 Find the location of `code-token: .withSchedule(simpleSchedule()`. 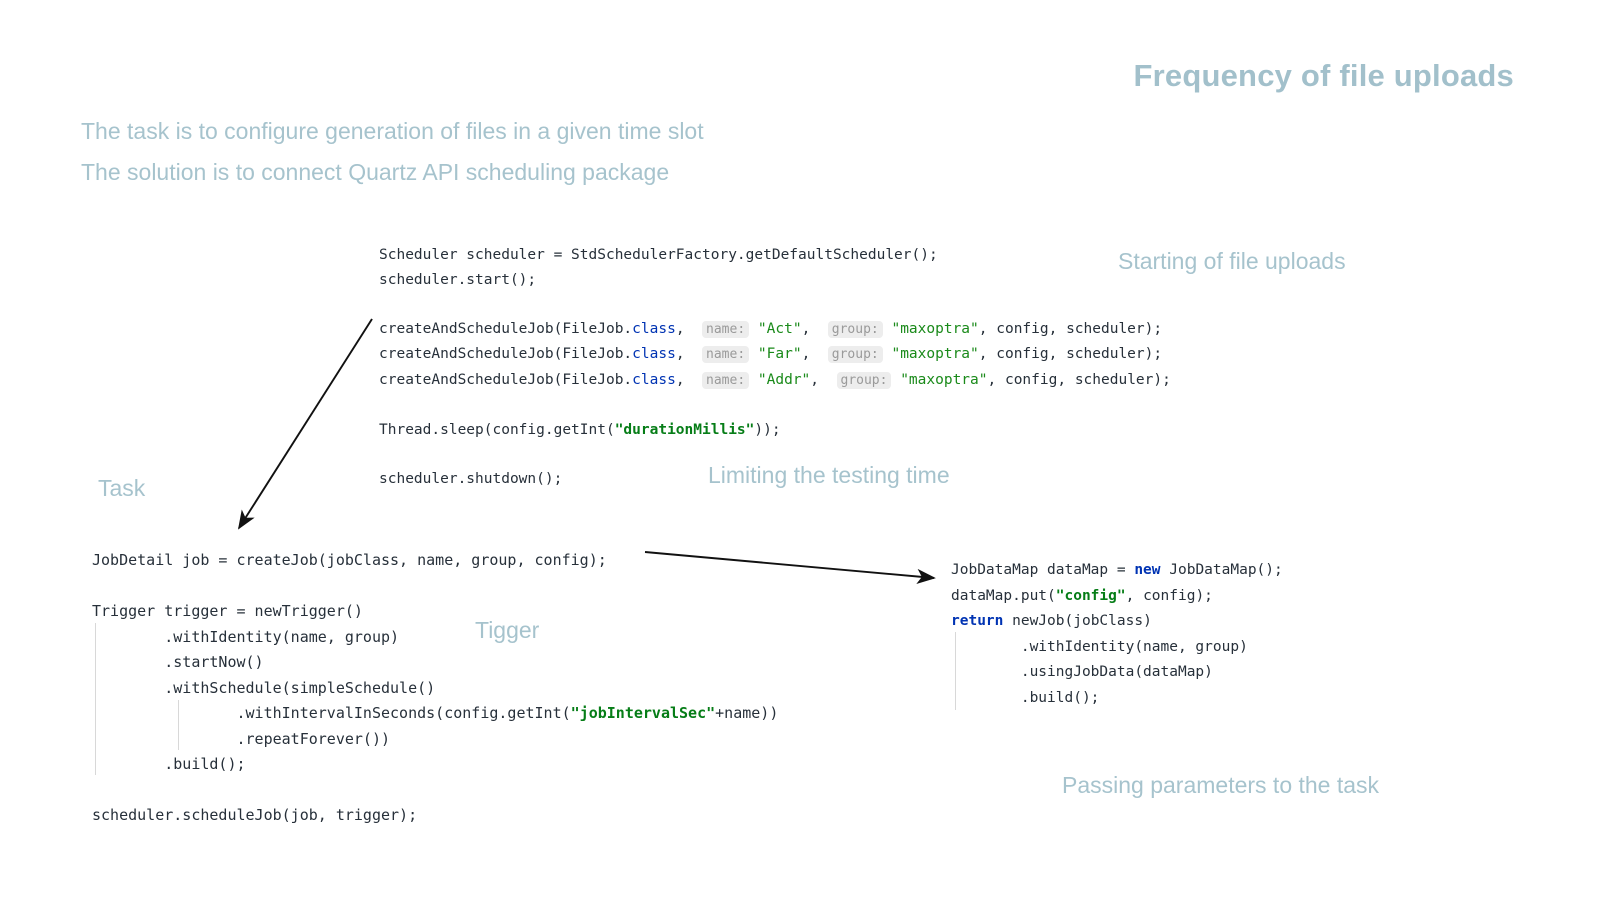

code-token: .withSchedule(simpleSchedule() is located at coordinates (264, 687).